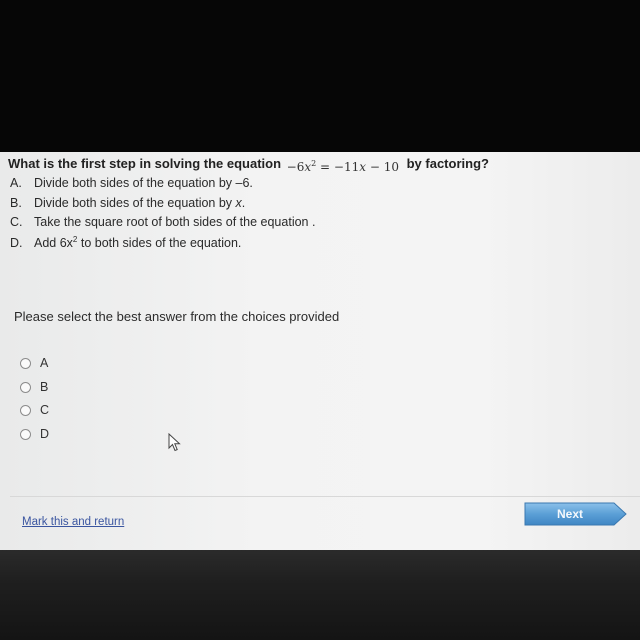  Describe the element at coordinates (363, 167) in the screenshot. I see `equation-variable-2: x` at that location.